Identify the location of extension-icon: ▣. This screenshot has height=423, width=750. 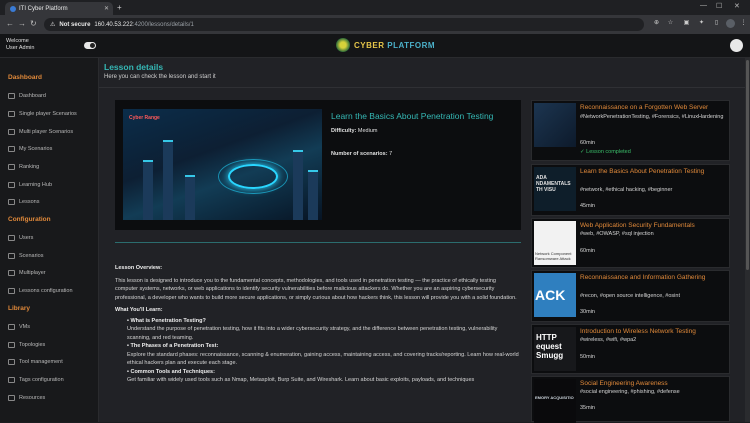
(686, 23).